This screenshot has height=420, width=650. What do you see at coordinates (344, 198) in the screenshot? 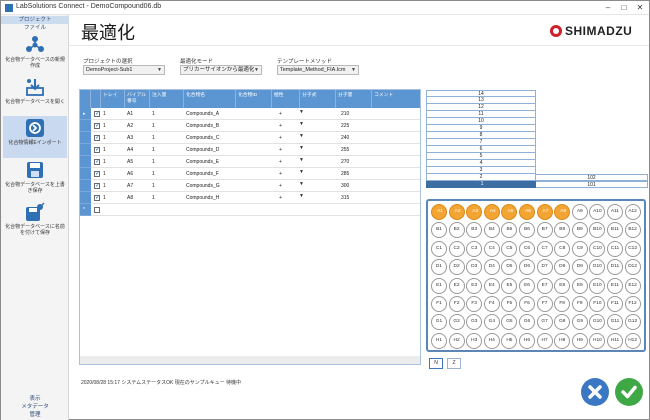
I see `molecular-weight-cell: 315` at bounding box center [344, 198].